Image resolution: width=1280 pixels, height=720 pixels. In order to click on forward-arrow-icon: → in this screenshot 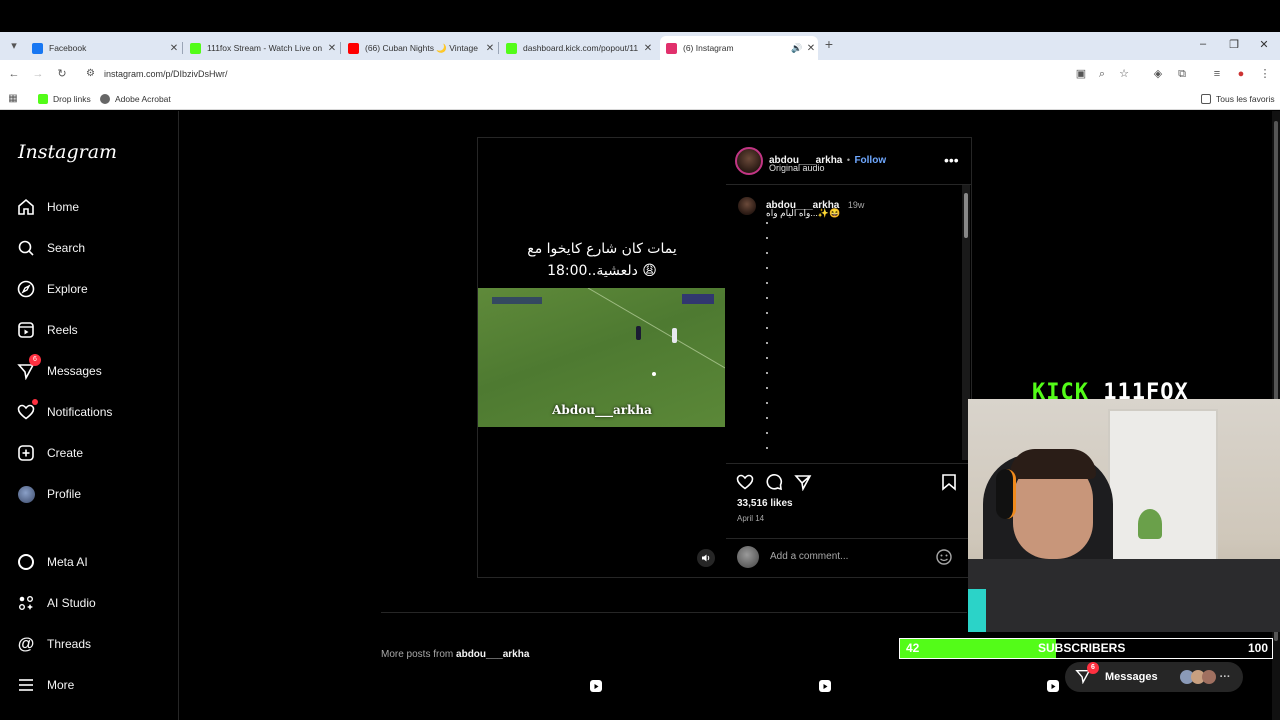, I will do `click(38, 74)`.